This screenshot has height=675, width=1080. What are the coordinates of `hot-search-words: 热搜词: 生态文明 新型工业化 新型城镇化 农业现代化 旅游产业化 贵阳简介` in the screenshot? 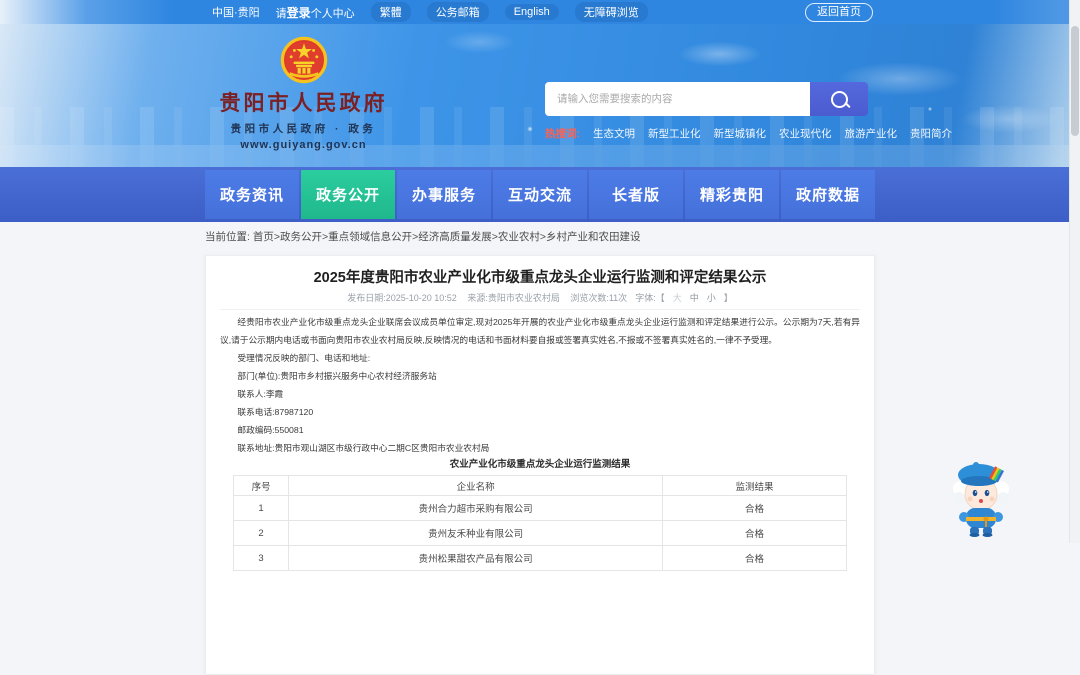 It's located at (748, 133).